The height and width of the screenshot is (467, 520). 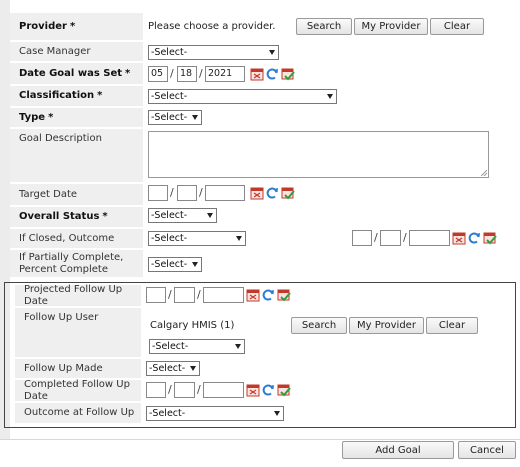 I want to click on cancel-button: Cancel, so click(x=487, y=450).